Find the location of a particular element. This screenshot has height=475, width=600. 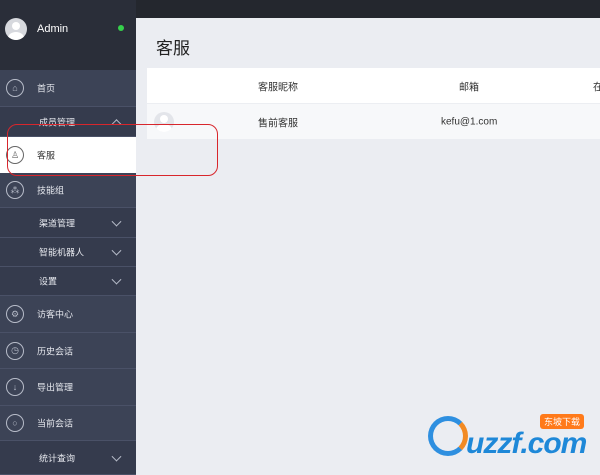

column-header-email: 邮箱 is located at coordinates (469, 87).